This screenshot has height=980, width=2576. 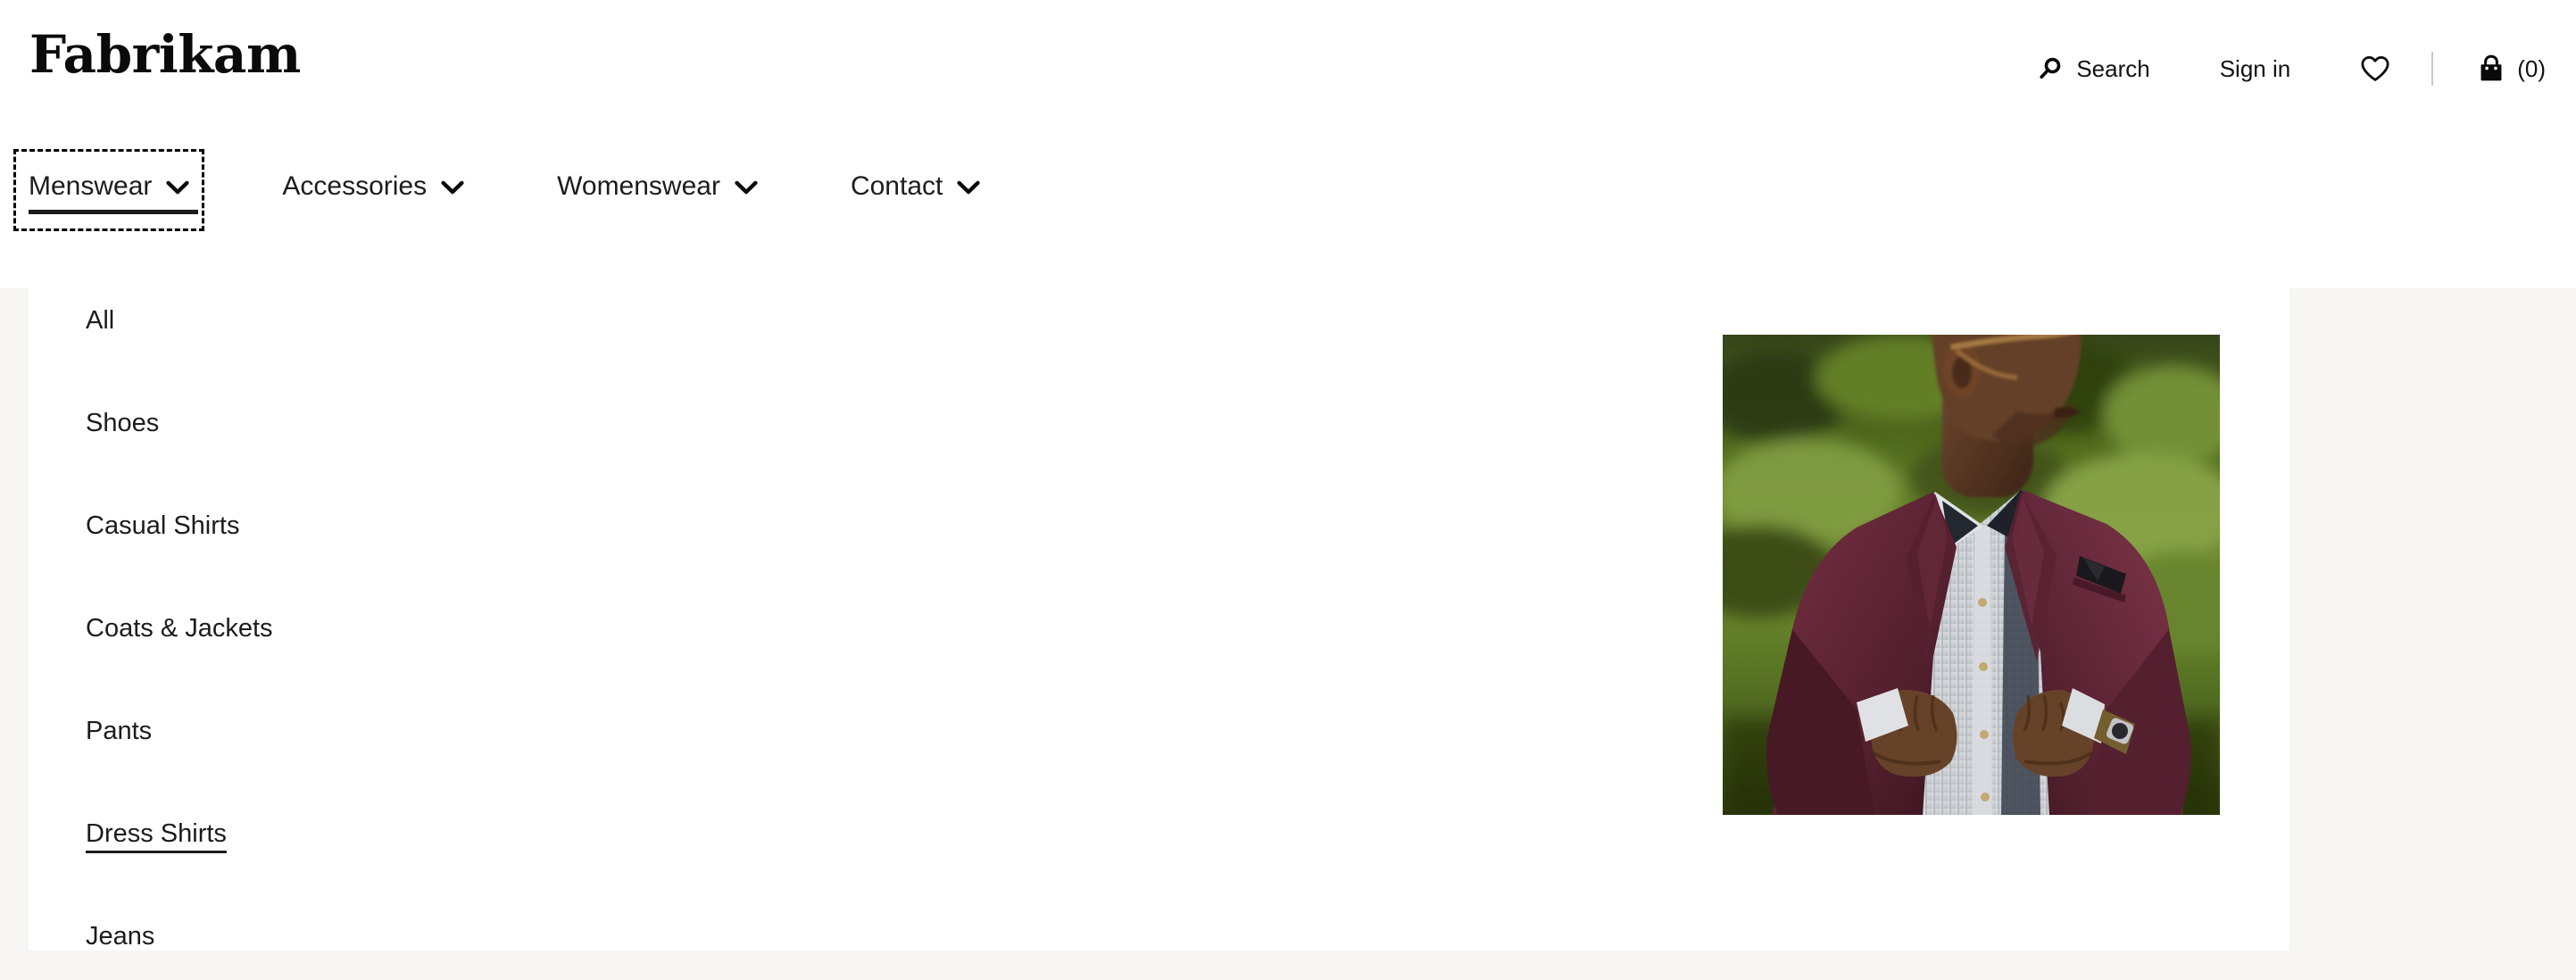 What do you see at coordinates (123, 423) in the screenshot?
I see `dropdown-item-shoes: Shoes` at bounding box center [123, 423].